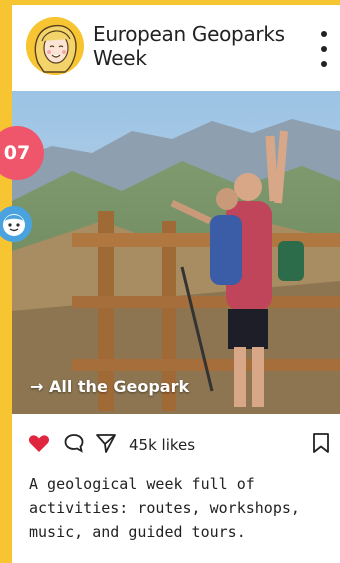 The height and width of the screenshot is (563, 340). I want to click on send-icon, so click(106, 445).